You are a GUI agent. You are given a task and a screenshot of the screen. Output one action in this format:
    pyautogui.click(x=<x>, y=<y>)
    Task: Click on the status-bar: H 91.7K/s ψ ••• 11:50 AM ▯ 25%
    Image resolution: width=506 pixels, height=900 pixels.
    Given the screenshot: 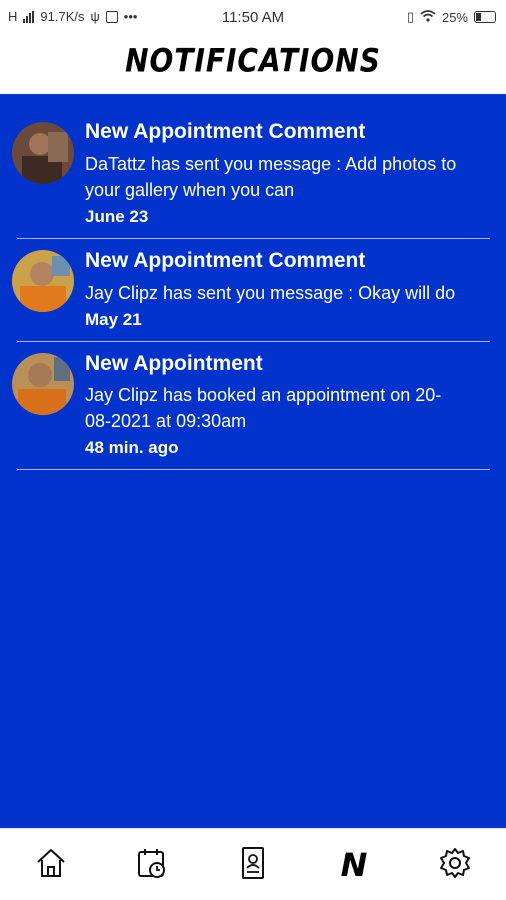 What is the action you would take?
    pyautogui.click(x=253, y=18)
    